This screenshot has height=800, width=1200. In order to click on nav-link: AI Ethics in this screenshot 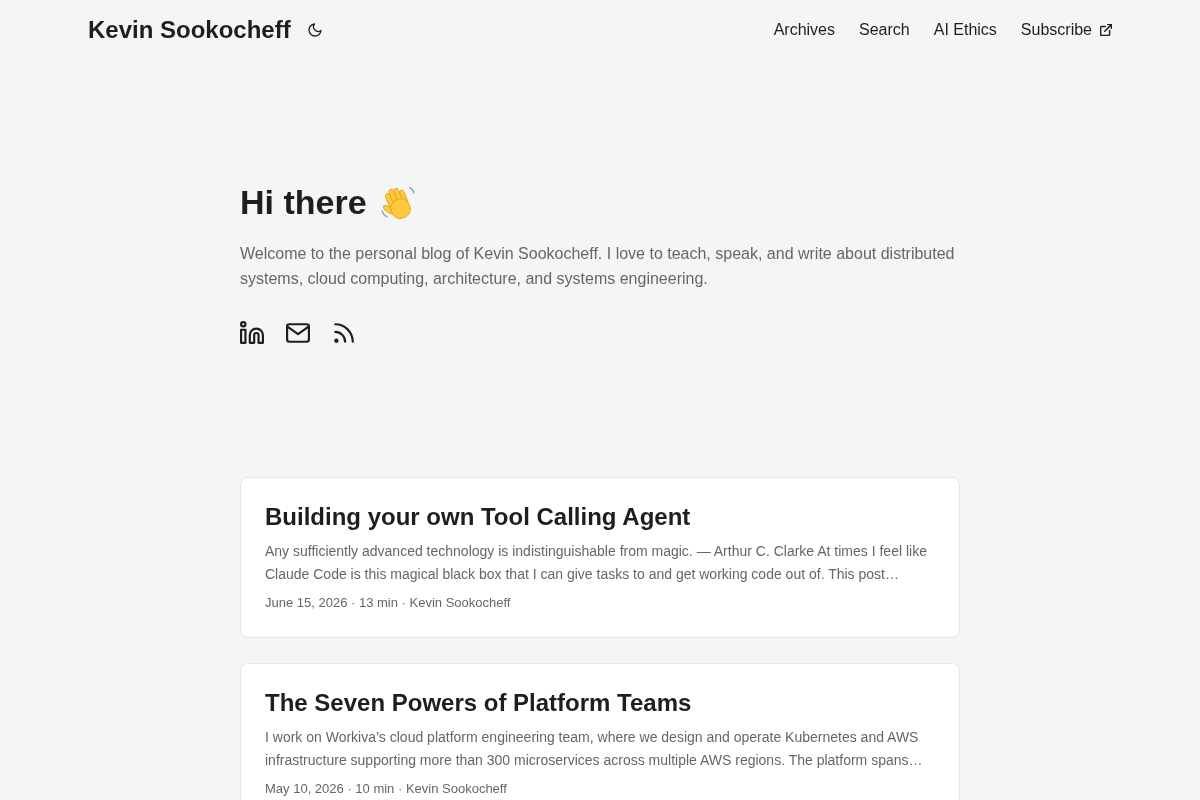, I will do `click(965, 30)`.